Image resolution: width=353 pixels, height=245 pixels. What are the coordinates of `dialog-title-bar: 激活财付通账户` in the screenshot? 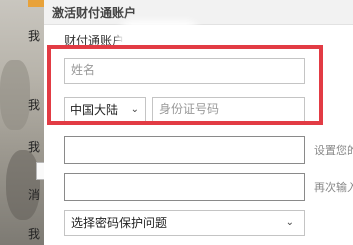 It's located at (198, 12).